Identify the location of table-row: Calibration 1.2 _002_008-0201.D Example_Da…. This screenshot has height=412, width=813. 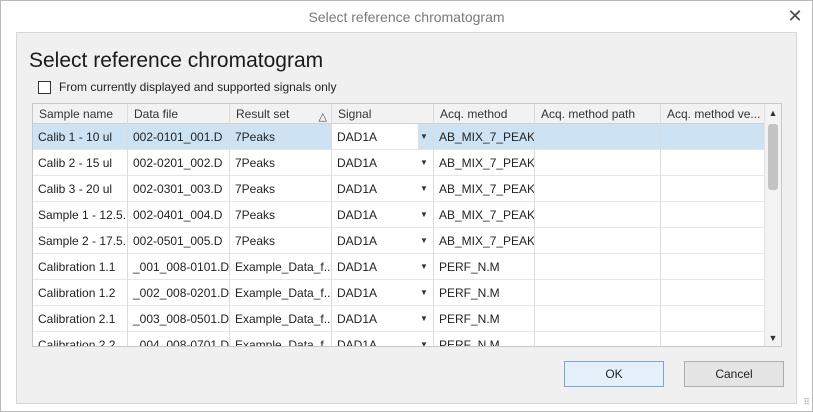
(407, 293).